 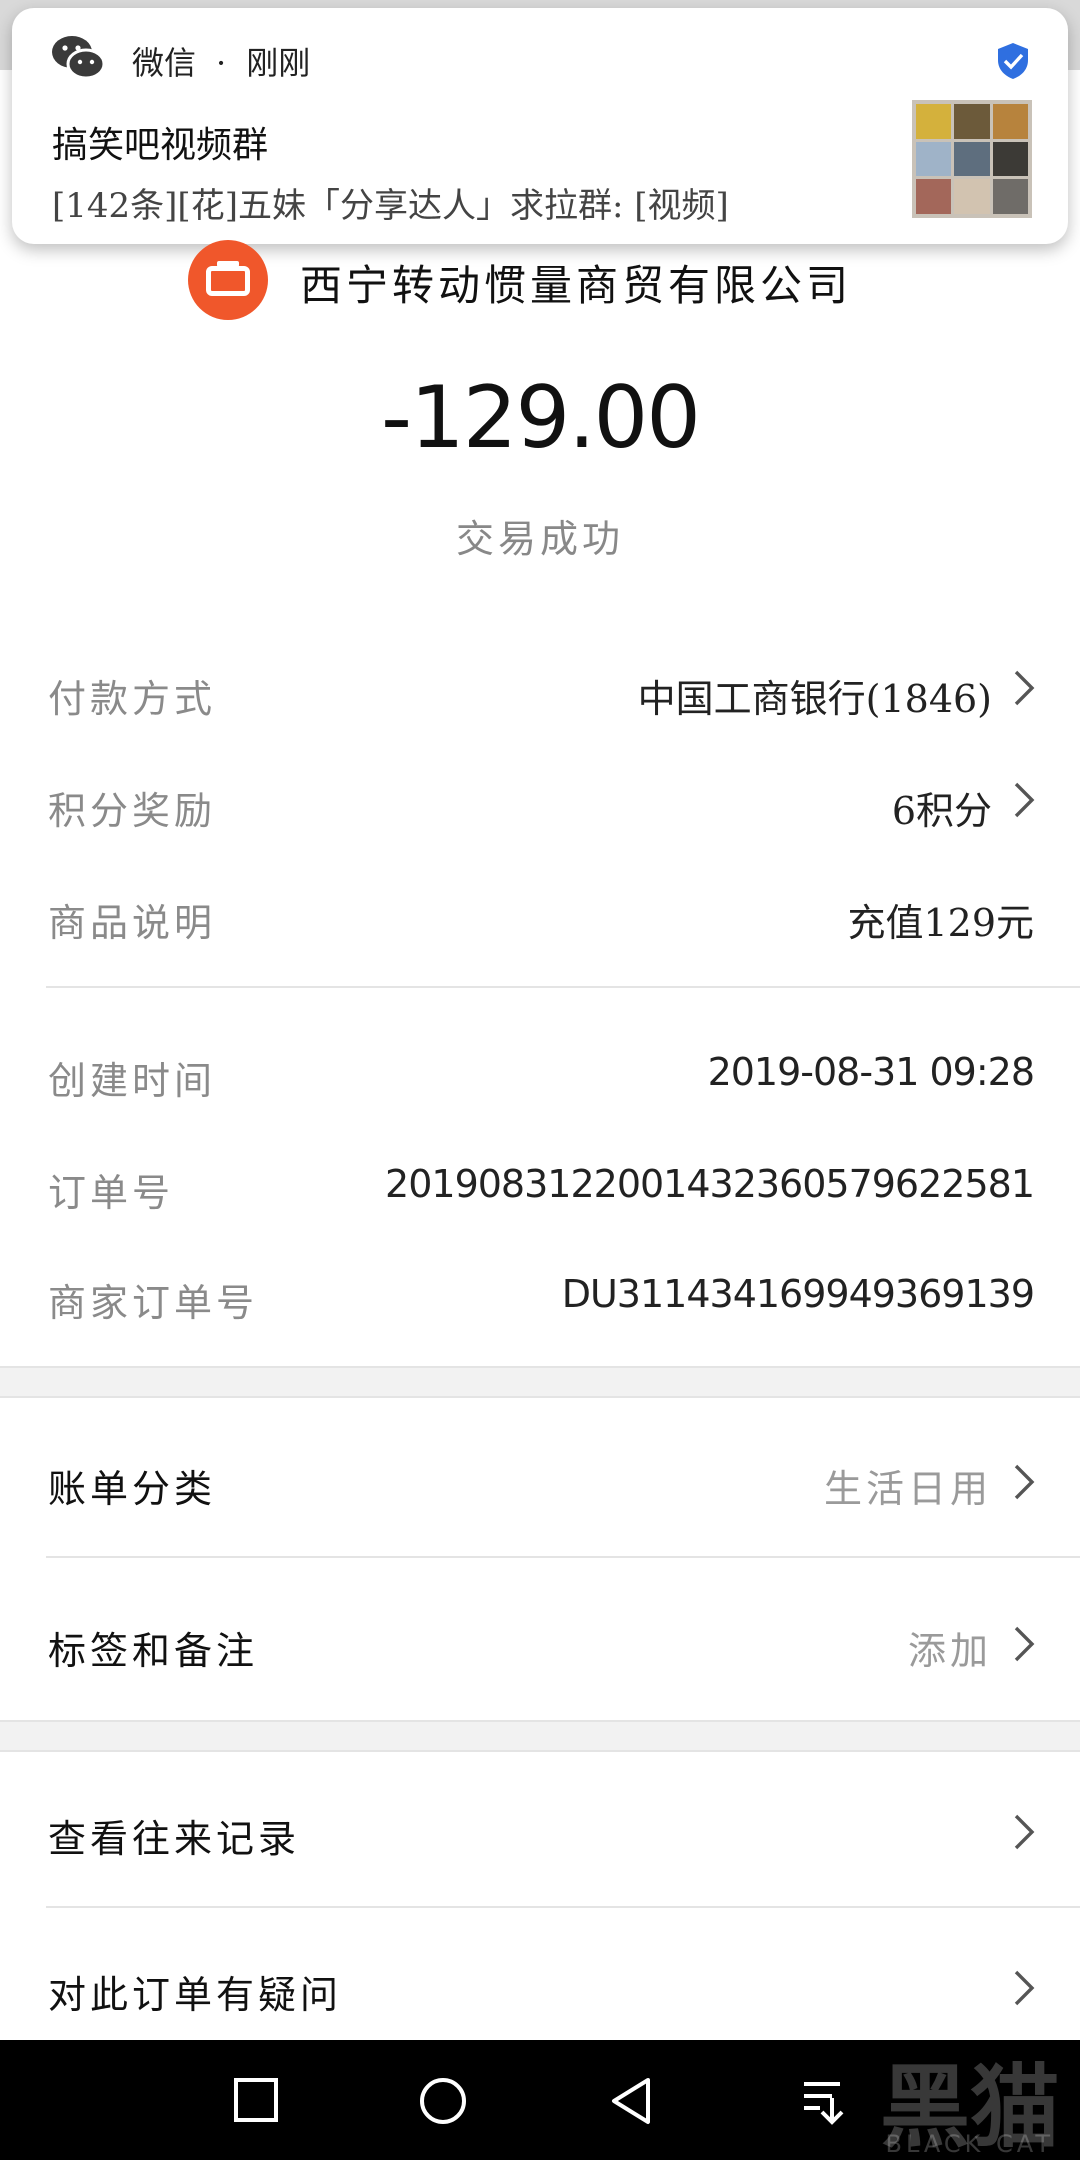 What do you see at coordinates (278, 63) in the screenshot?
I see `notification-time: 刚刚` at bounding box center [278, 63].